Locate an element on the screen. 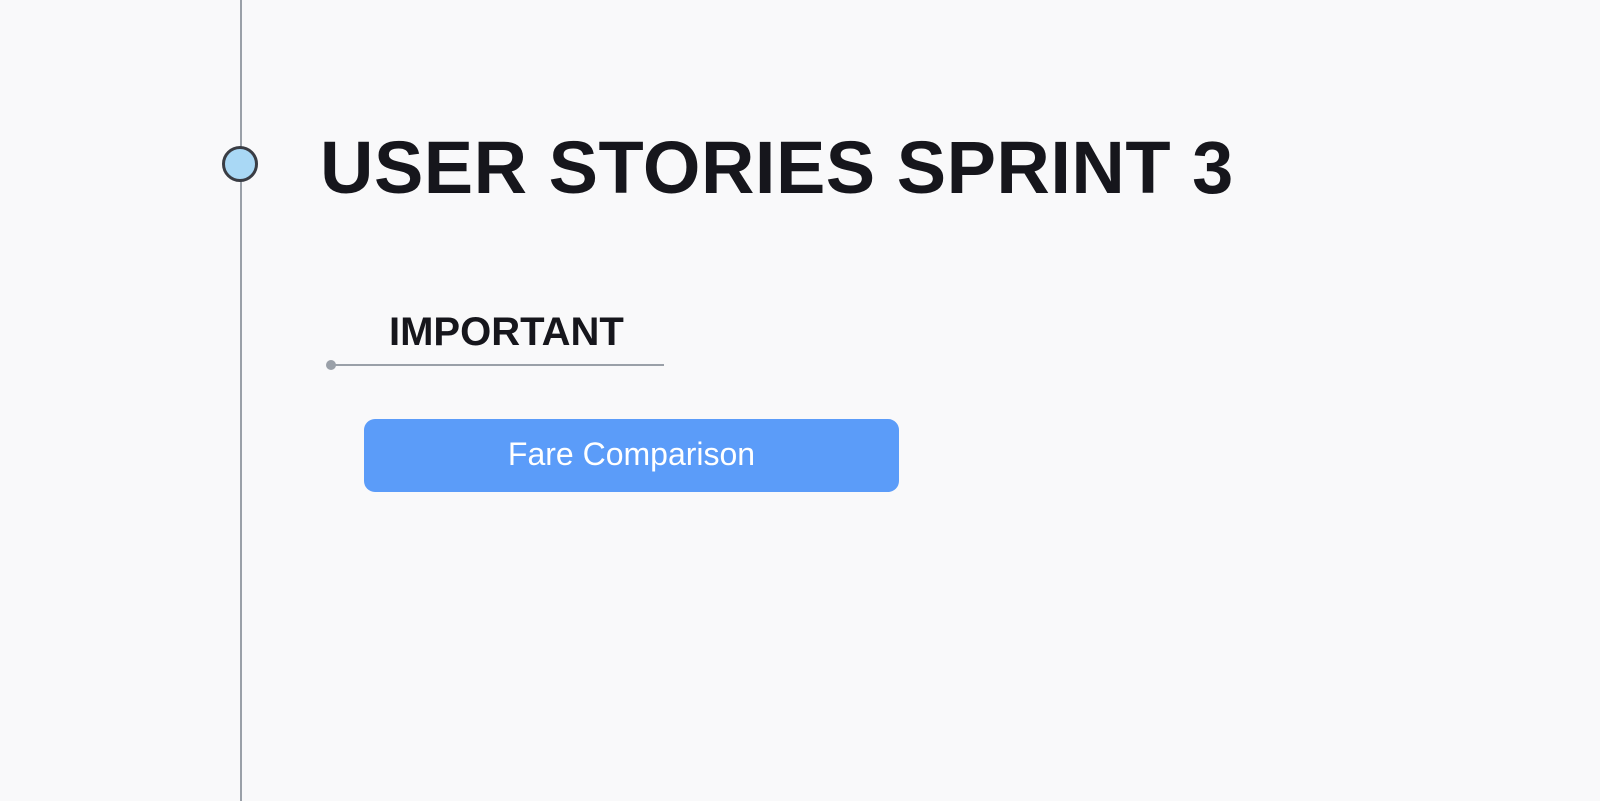 The image size is (1600, 801). section-underline is located at coordinates (497, 365).